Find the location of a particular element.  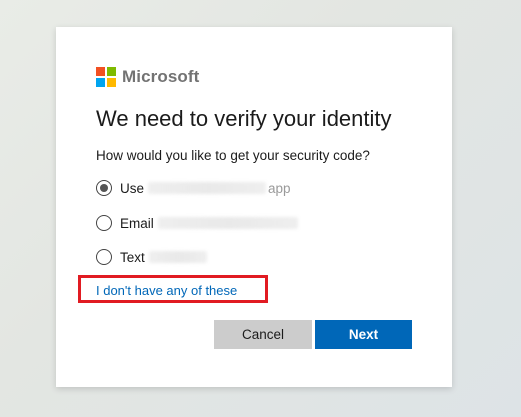

option-label: Use is located at coordinates (132, 188).